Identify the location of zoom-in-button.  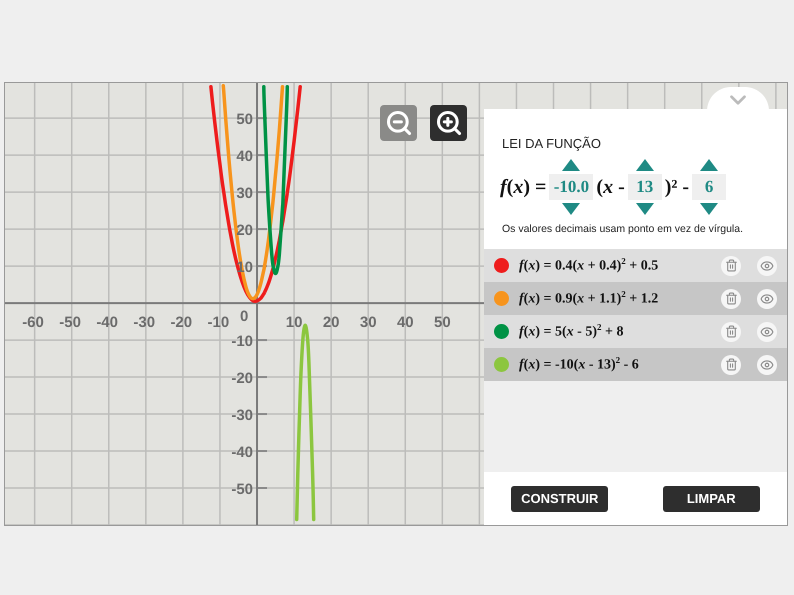
(448, 123).